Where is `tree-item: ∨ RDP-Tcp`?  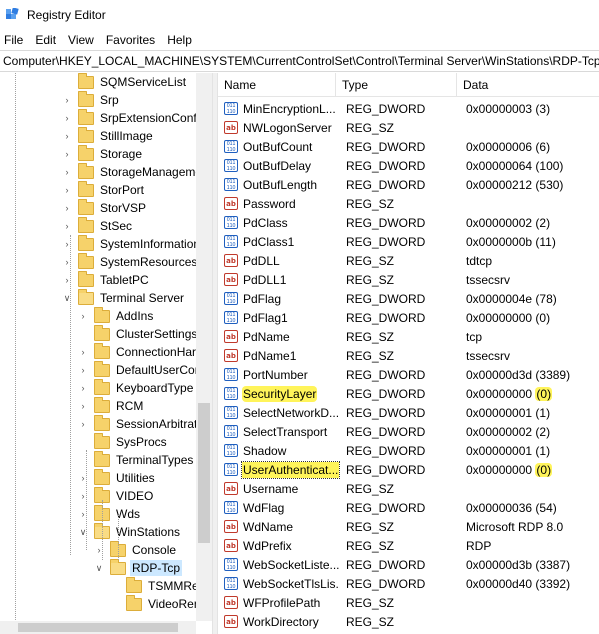 tree-item: ∨ RDP-Tcp is located at coordinates (138, 567).